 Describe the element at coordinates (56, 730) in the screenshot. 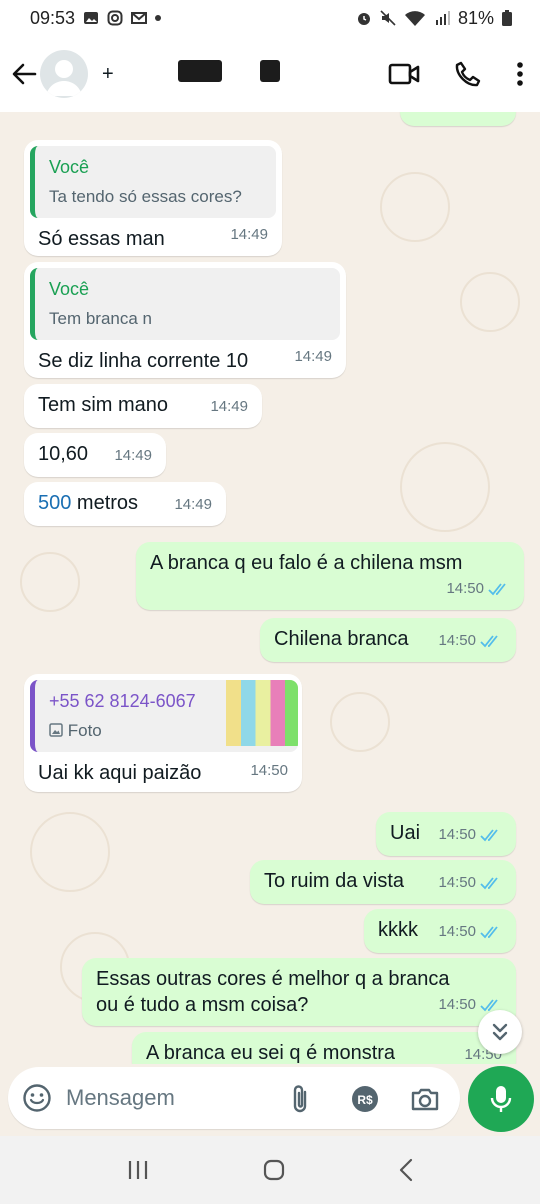

I see `photo-icon` at that location.